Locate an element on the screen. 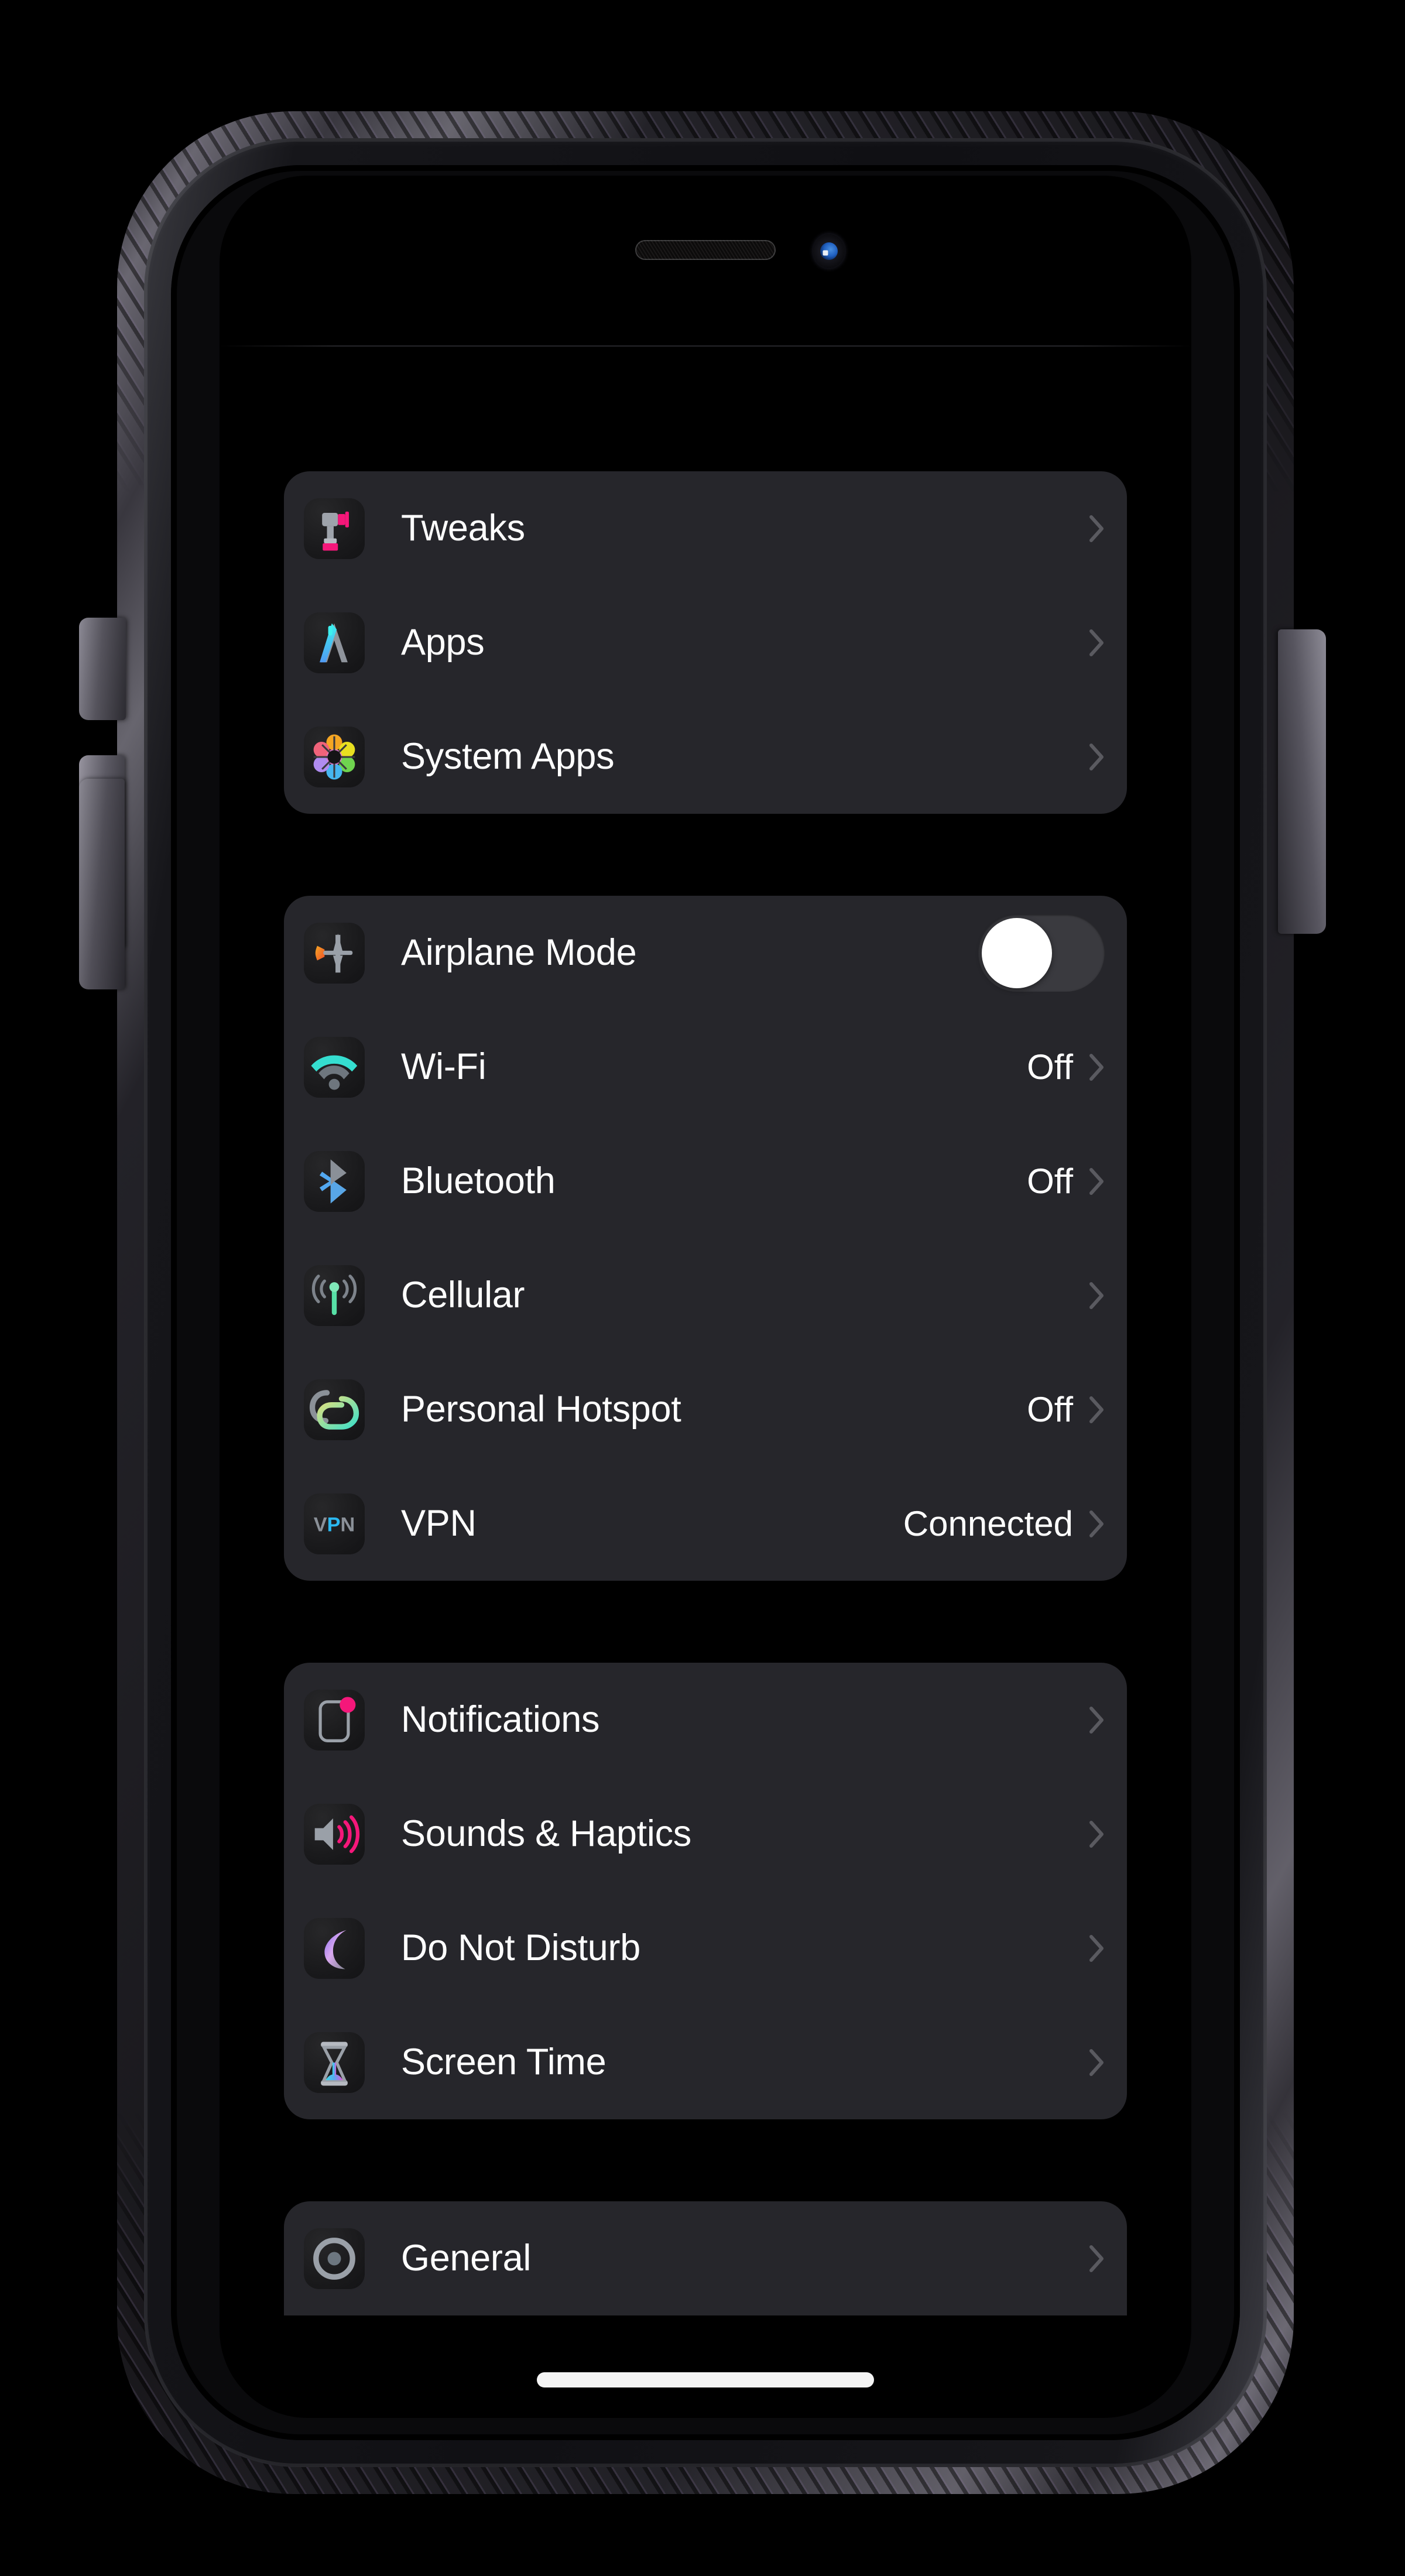 The image size is (1405, 2576). bluetooth-icon is located at coordinates (335, 1181).